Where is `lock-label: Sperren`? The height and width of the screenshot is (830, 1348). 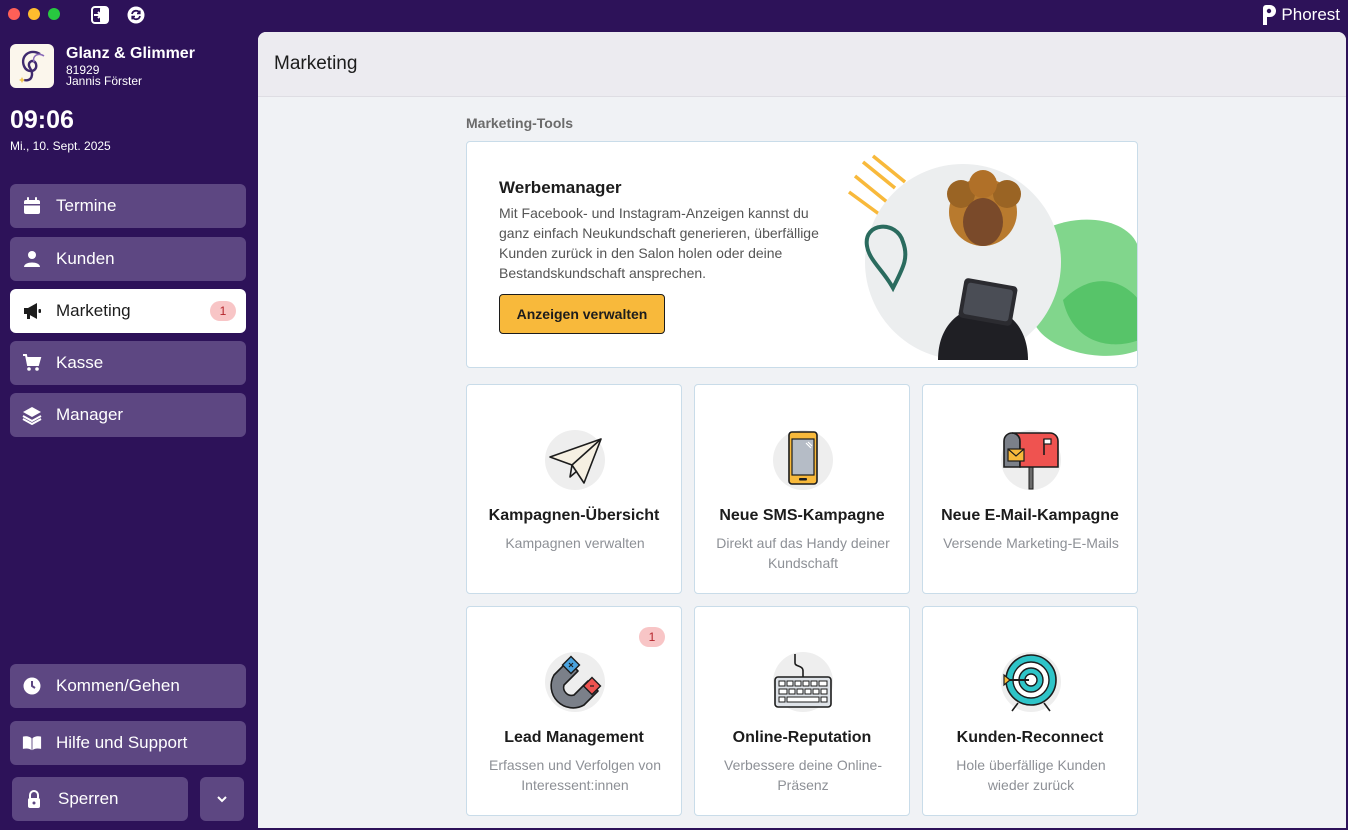
lock-label: Sperren is located at coordinates (88, 798).